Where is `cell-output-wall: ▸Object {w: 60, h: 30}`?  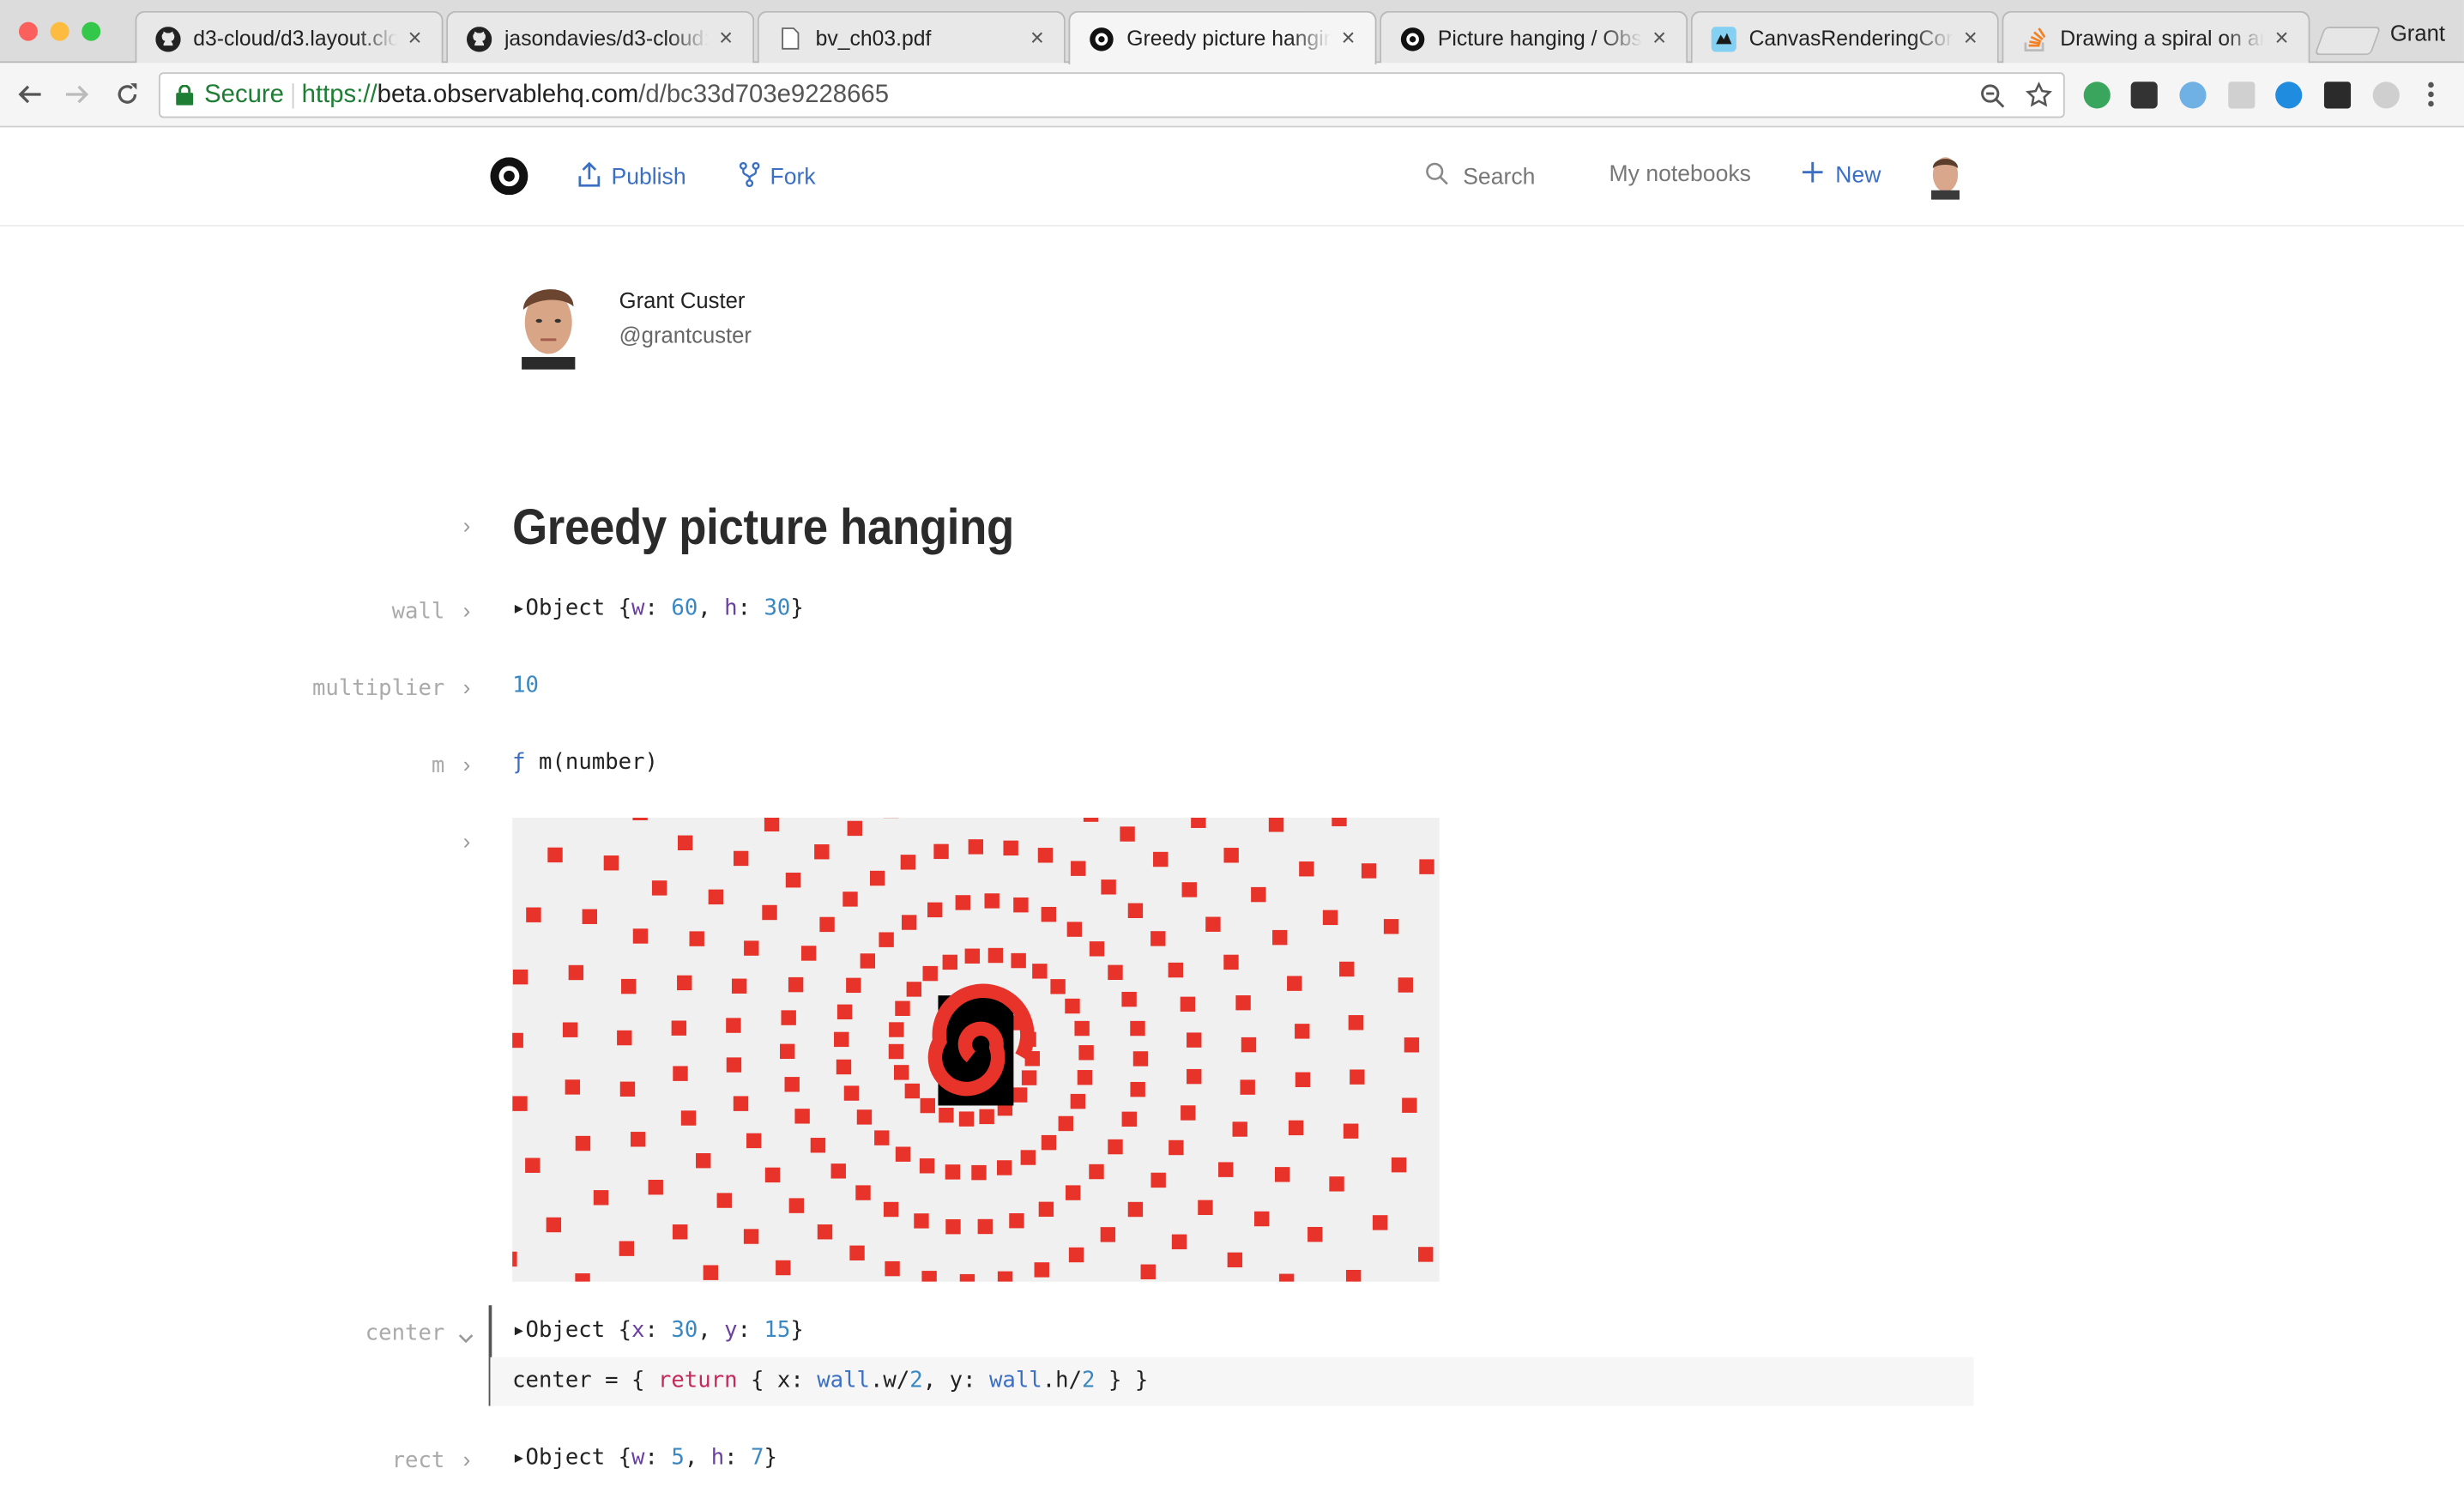
cell-output-wall: ▸Object {w: 60, h: 30} is located at coordinates (658, 608).